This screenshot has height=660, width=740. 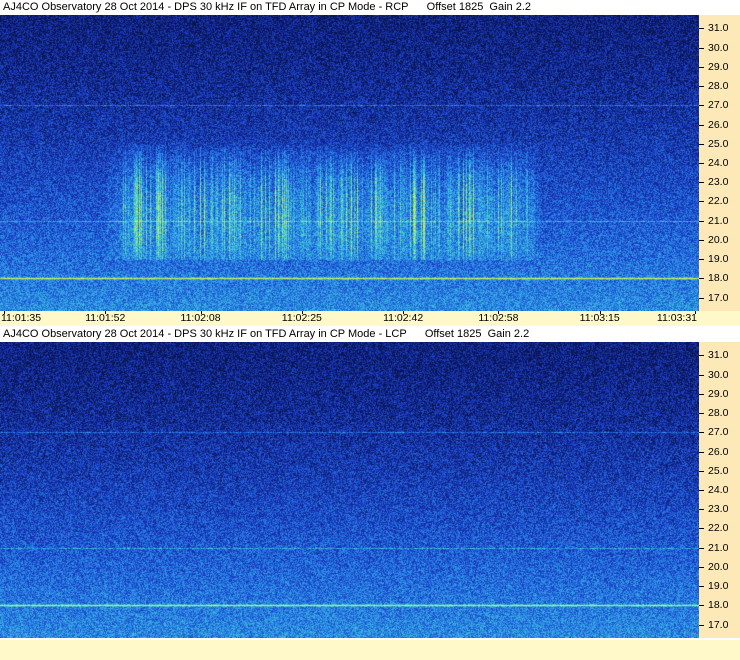 I want to click on time-tick-label: 11:03:31, so click(x=676, y=318).